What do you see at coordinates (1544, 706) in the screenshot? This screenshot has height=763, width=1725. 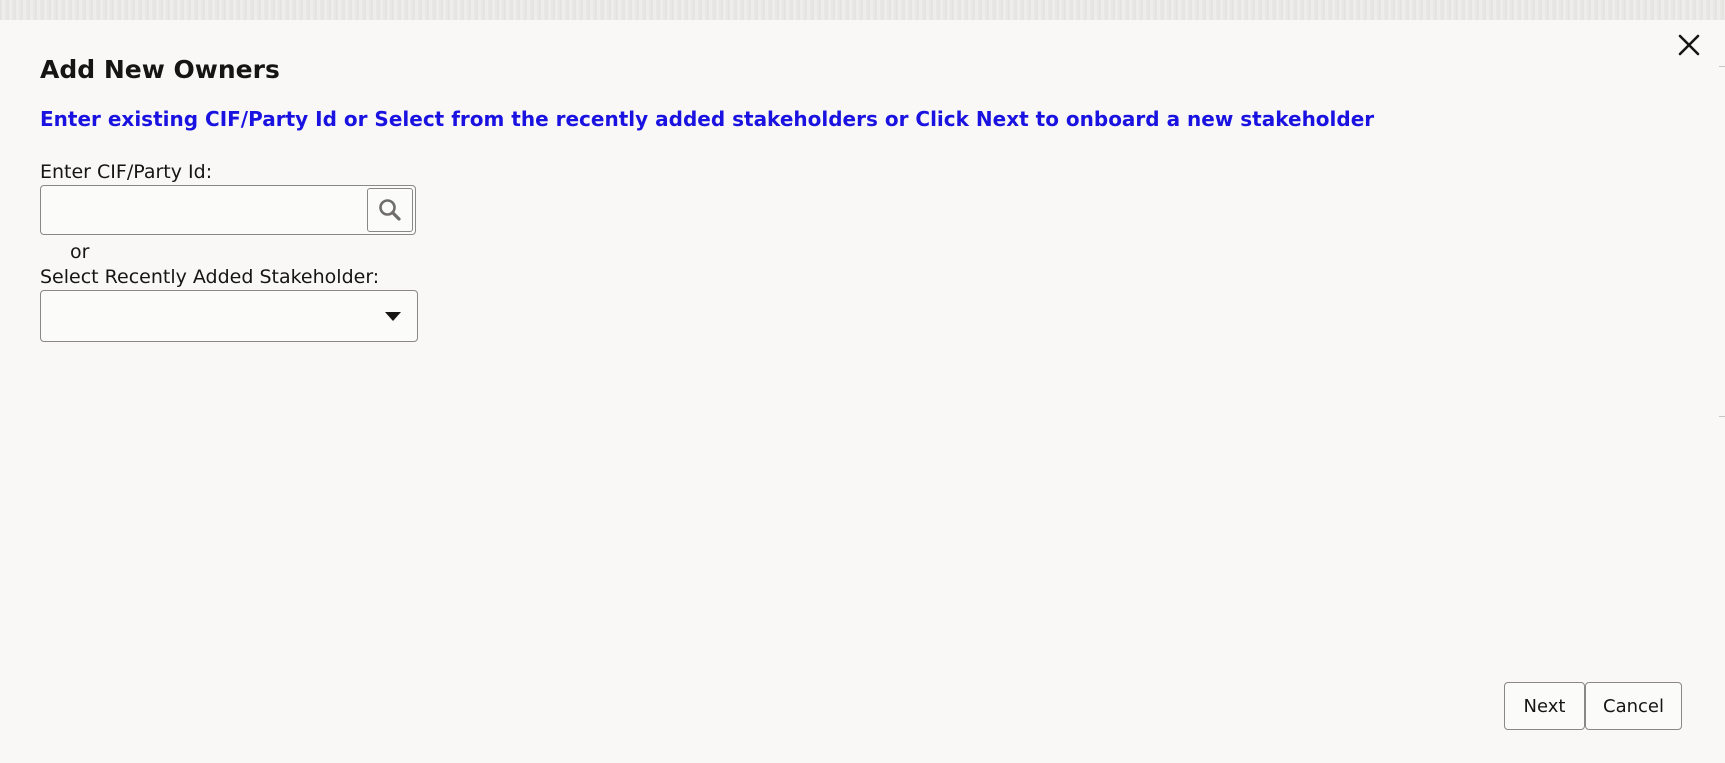 I see `next-button: Next` at bounding box center [1544, 706].